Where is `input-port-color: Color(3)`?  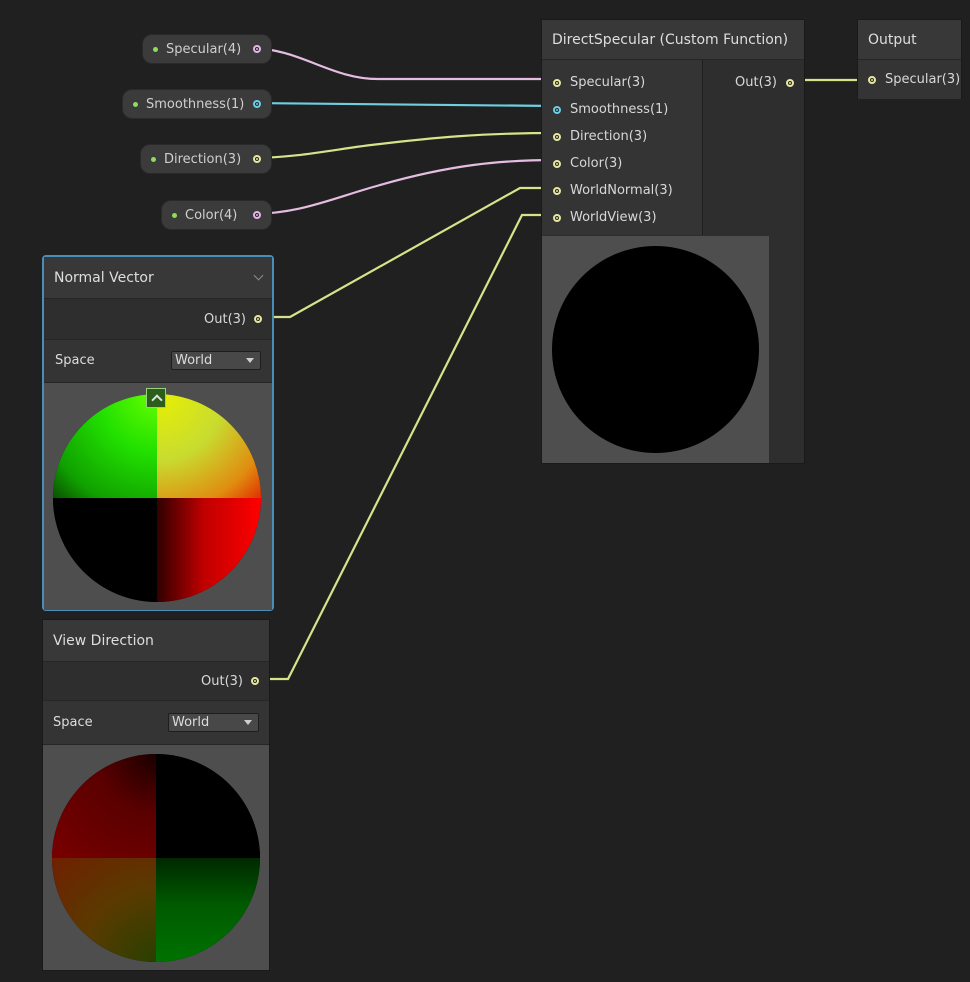
input-port-color: Color(3) is located at coordinates (622, 163).